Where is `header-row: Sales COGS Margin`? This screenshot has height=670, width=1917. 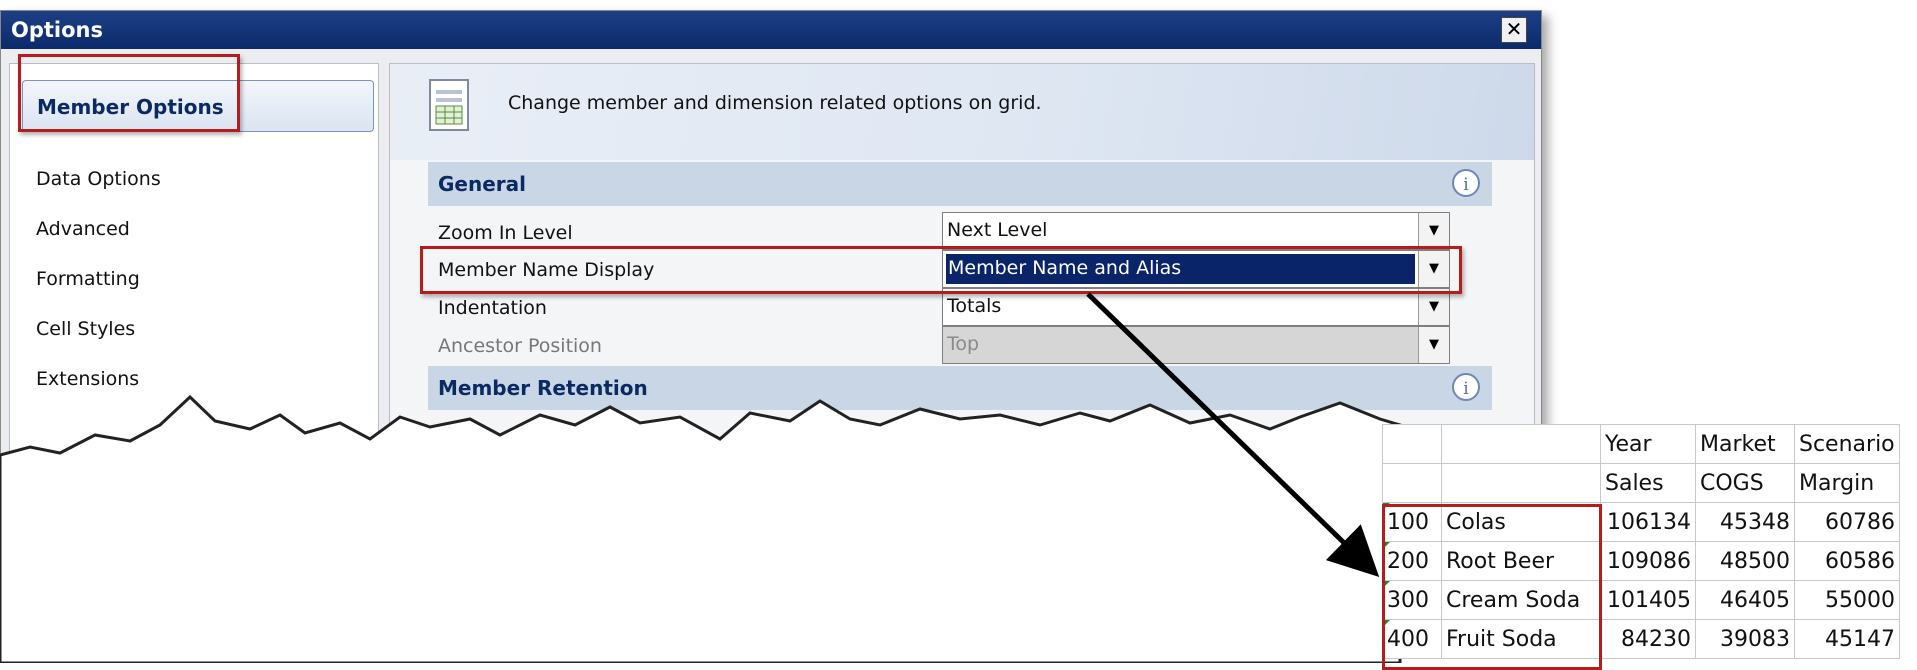 header-row: Sales COGS Margin is located at coordinates (1641, 483).